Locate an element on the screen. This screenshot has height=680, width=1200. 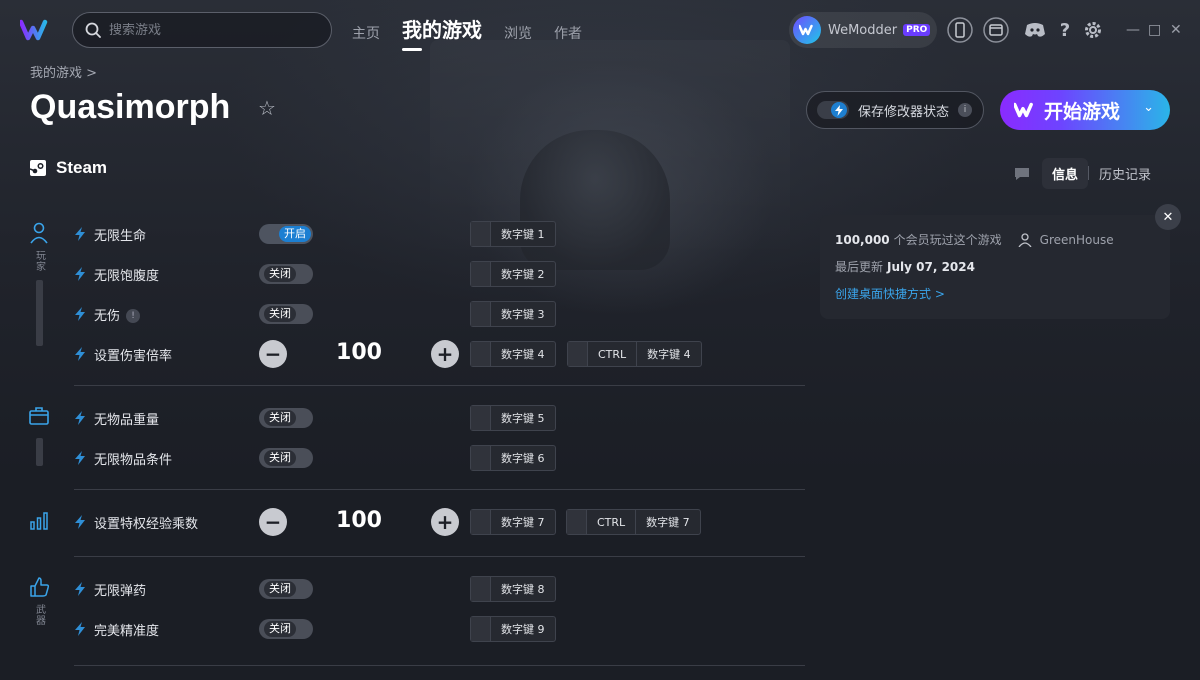
category-player: 玩家 is located at coordinates (39, 284).